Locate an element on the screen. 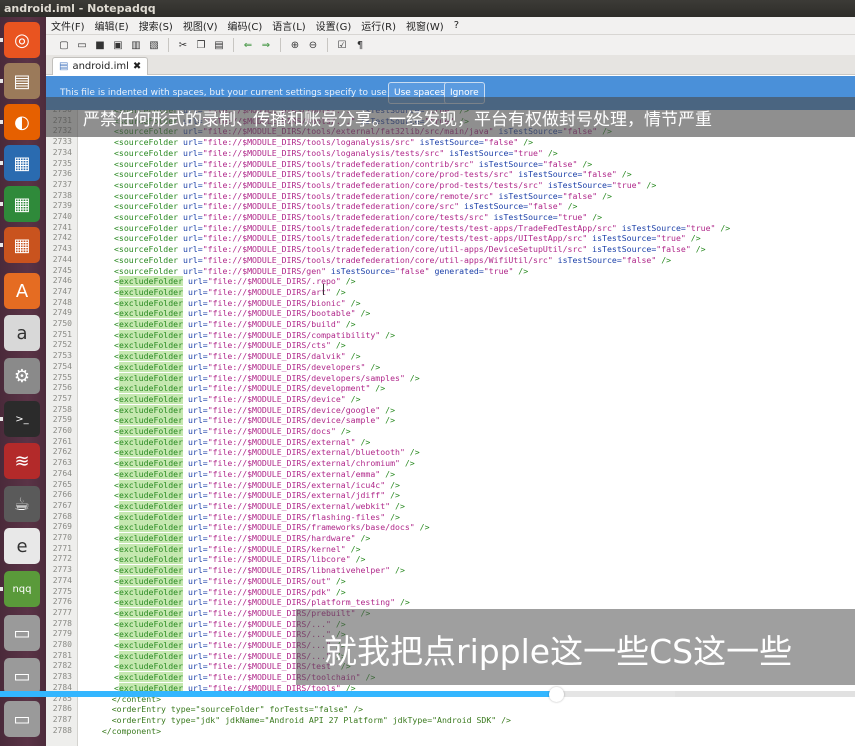  menu-item: 搜索(S) is located at coordinates (156, 25).